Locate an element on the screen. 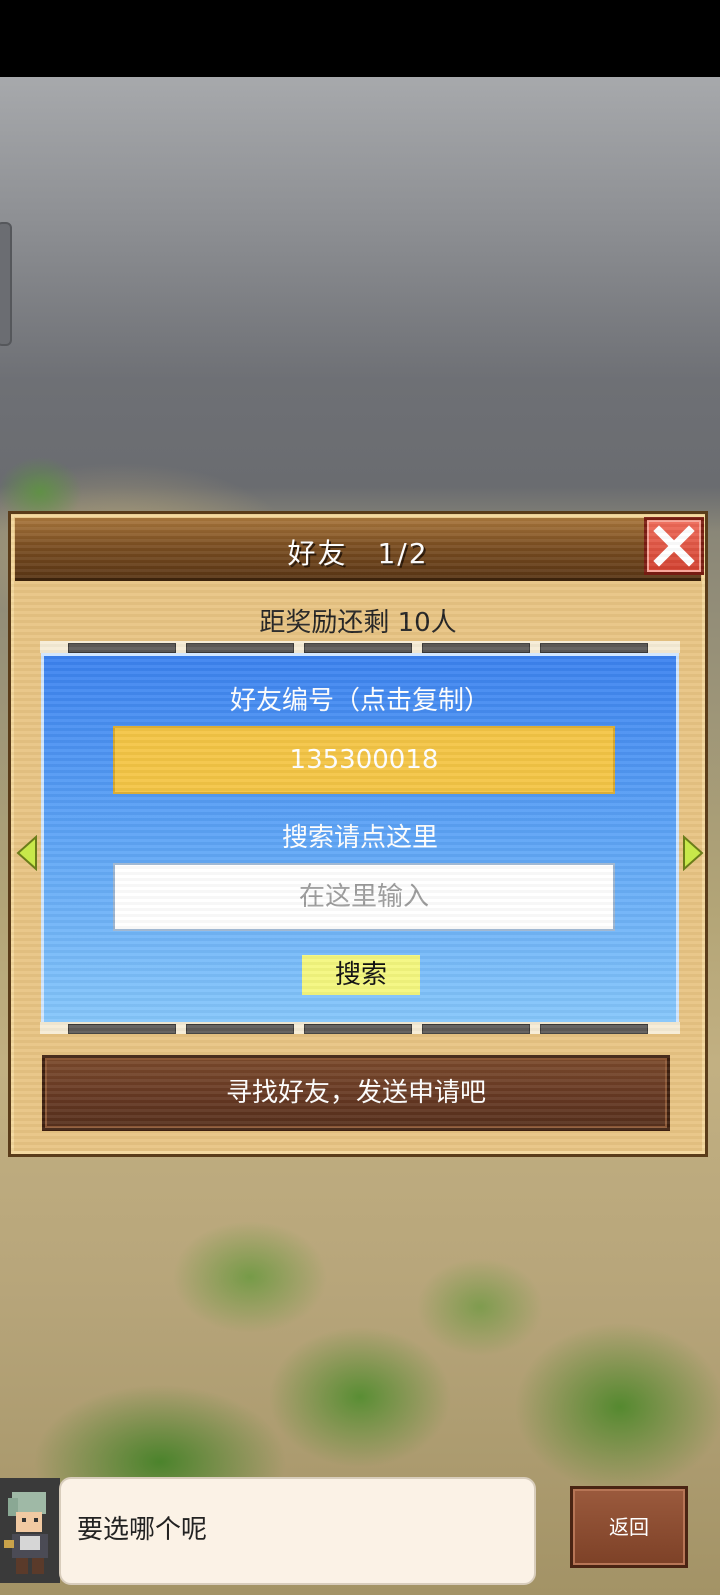 Image resolution: width=720 pixels, height=1595 pixels. friend-code-copy-field: 135300018 is located at coordinates (364, 760).